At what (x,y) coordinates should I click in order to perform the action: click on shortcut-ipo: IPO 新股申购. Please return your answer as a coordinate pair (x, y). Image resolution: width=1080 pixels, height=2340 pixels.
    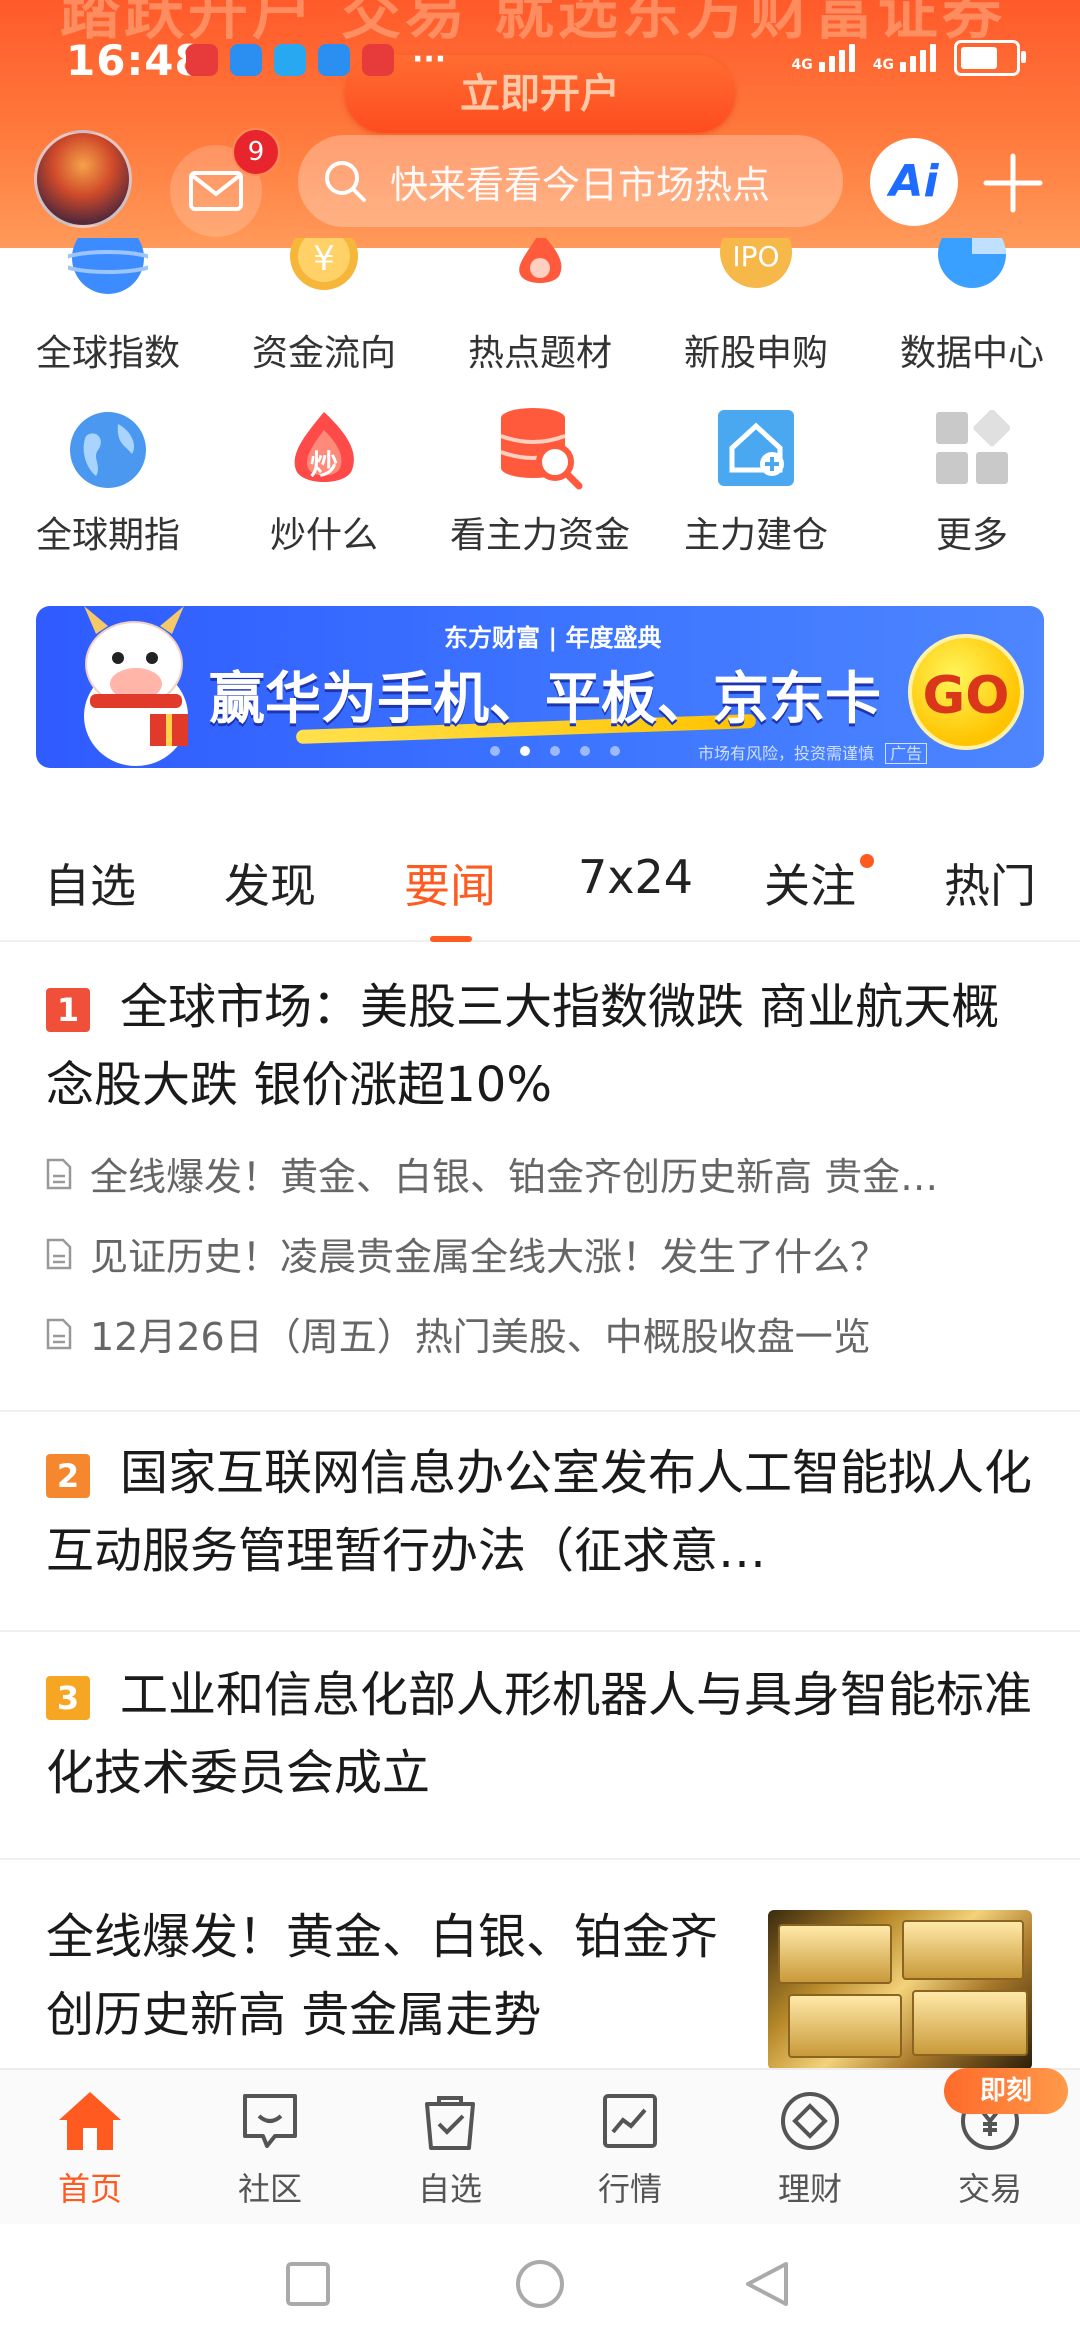
    Looking at the image, I should click on (756, 313).